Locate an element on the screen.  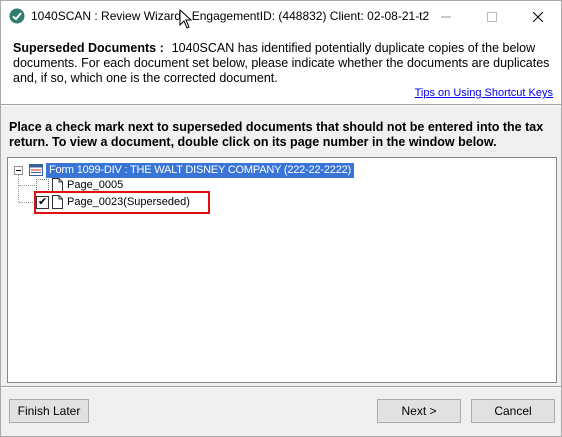
maximize-icon is located at coordinates (492, 16).